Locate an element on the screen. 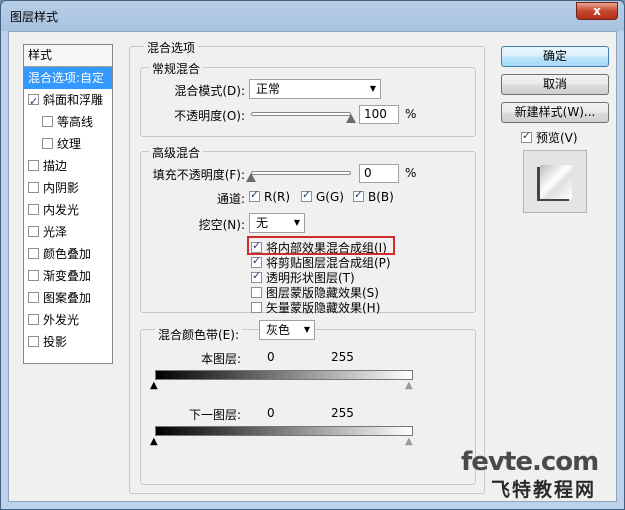  style-list-item-label: 外发光 is located at coordinates (61, 320).